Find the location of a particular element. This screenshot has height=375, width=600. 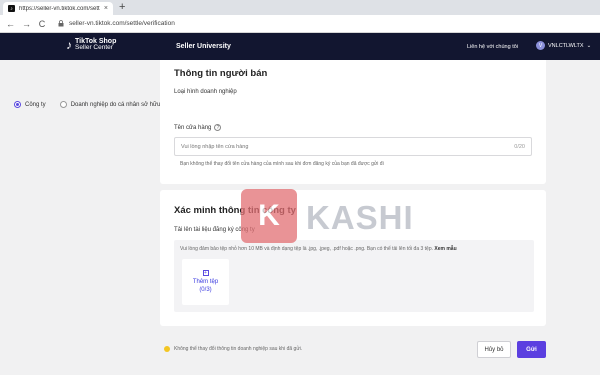

shop-name-label: Tên cửa hàng is located at coordinates (193, 128).